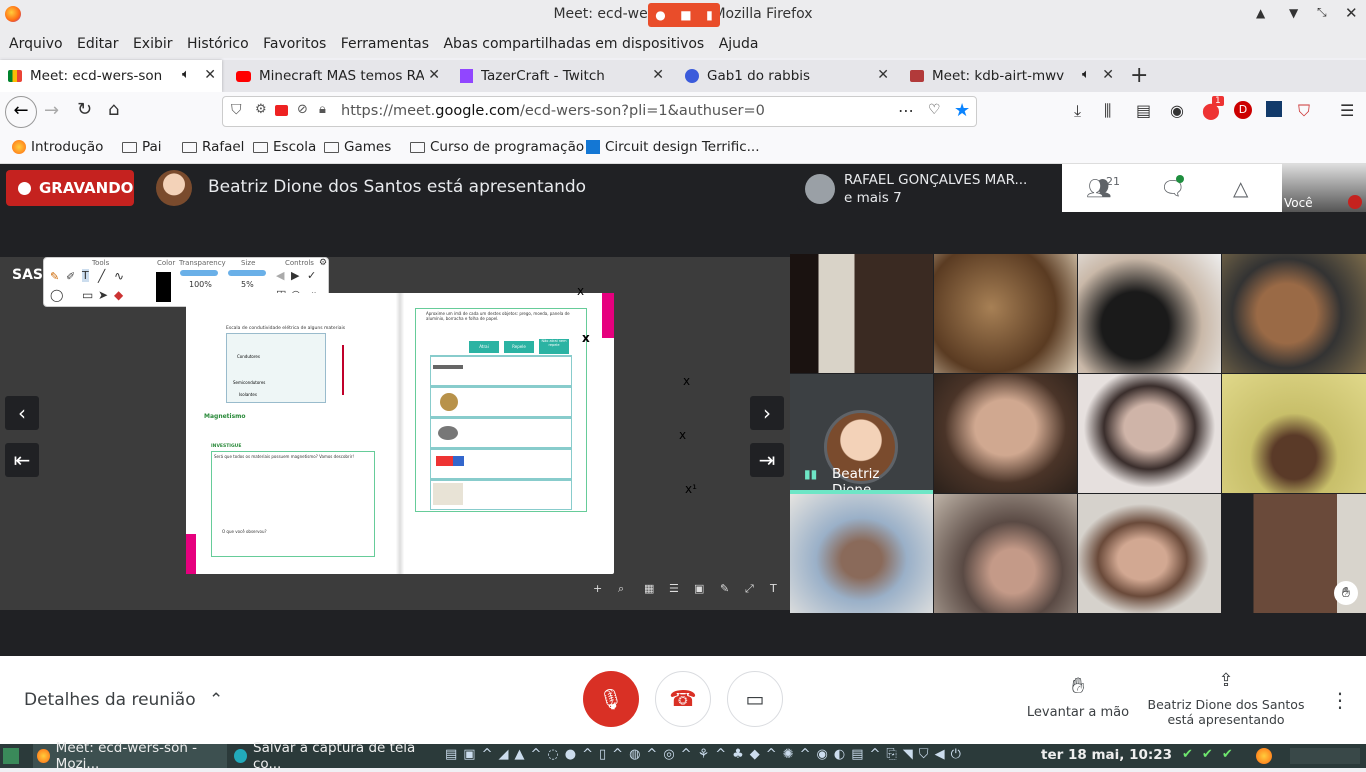 The height and width of the screenshot is (772, 1366). Describe the element at coordinates (1322, 12) in the screenshot. I see `resize-window-button: ⤡` at that location.